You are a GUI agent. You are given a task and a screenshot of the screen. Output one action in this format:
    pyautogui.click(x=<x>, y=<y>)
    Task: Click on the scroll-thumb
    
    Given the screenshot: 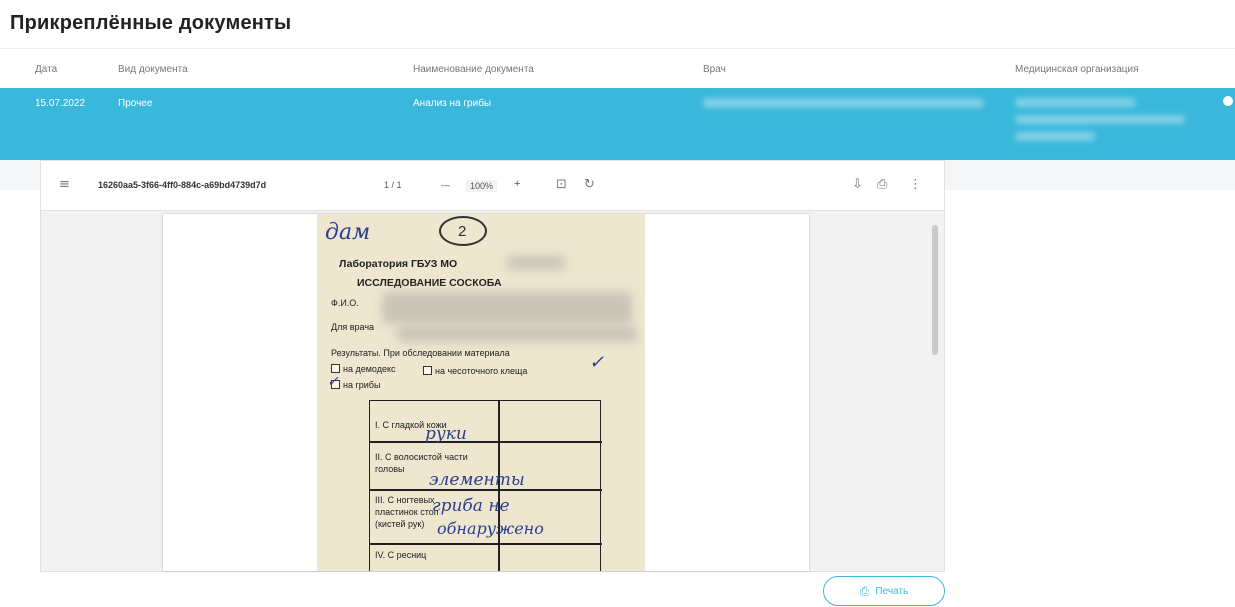 What is the action you would take?
    pyautogui.click(x=935, y=290)
    